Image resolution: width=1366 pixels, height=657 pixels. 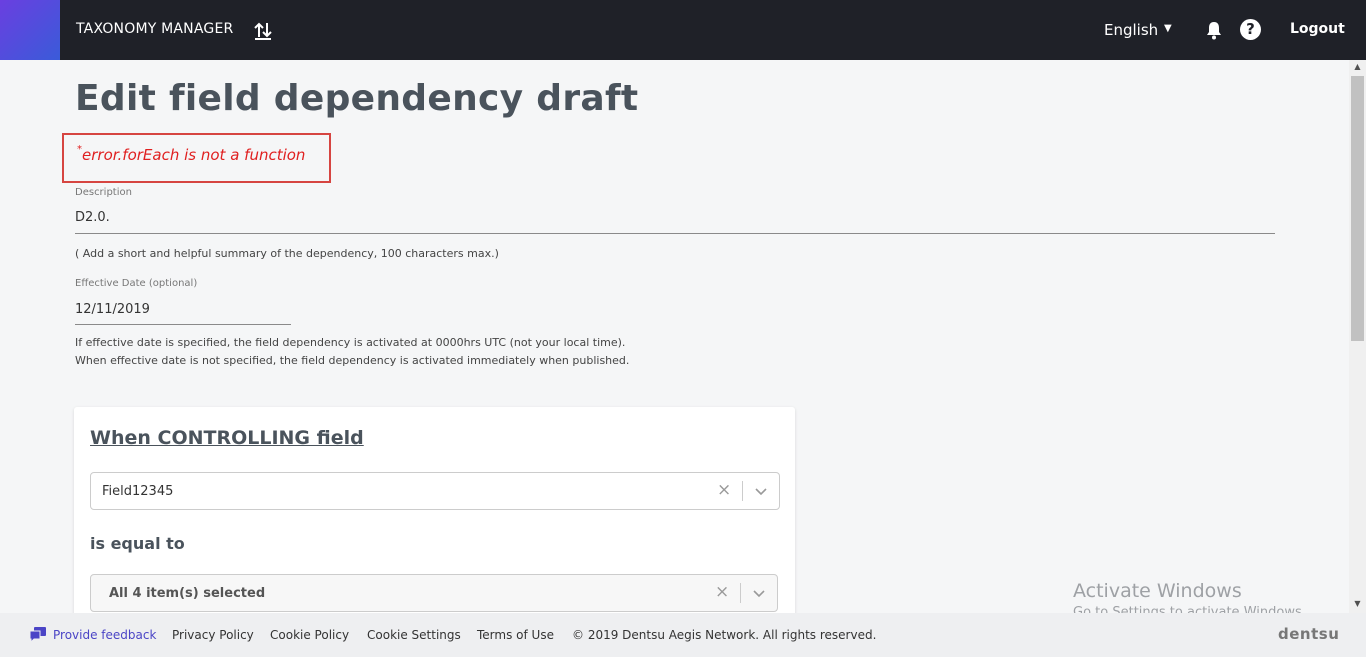 I want to click on error-message: *error.forEach is not a function, so click(x=191, y=154).